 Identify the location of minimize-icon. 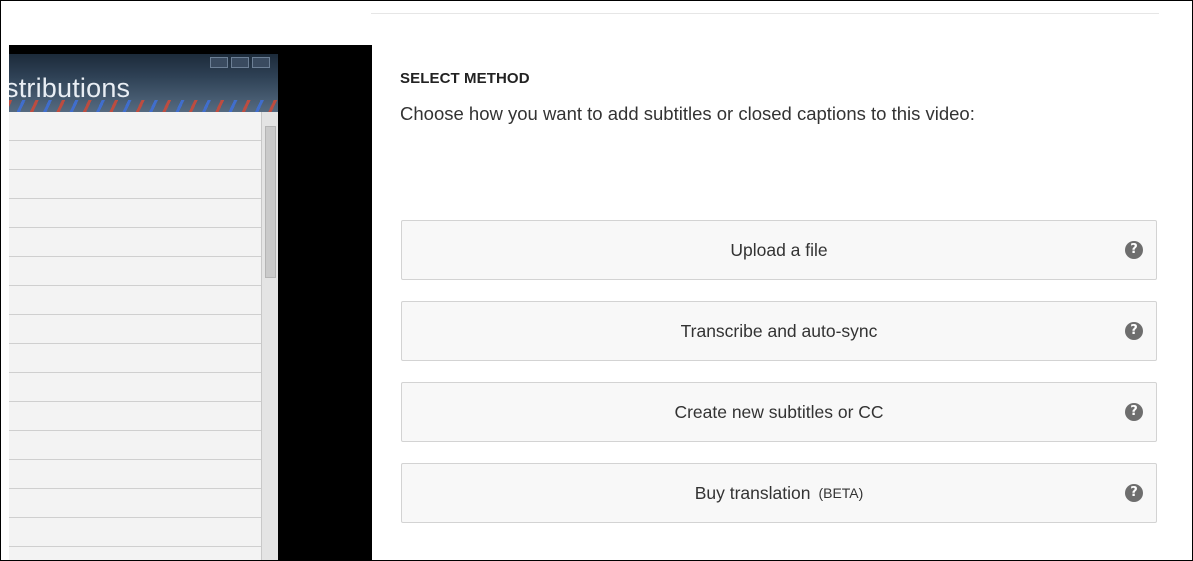
(219, 62).